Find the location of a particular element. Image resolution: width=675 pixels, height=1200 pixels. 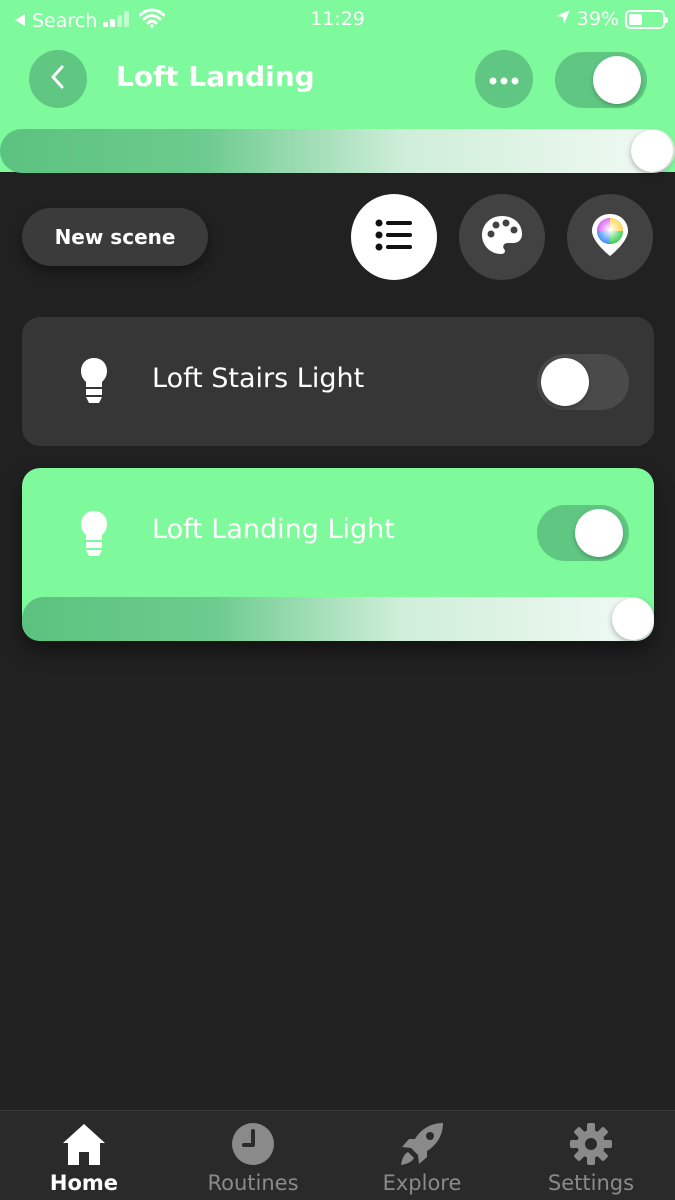

list-icon is located at coordinates (394, 237).